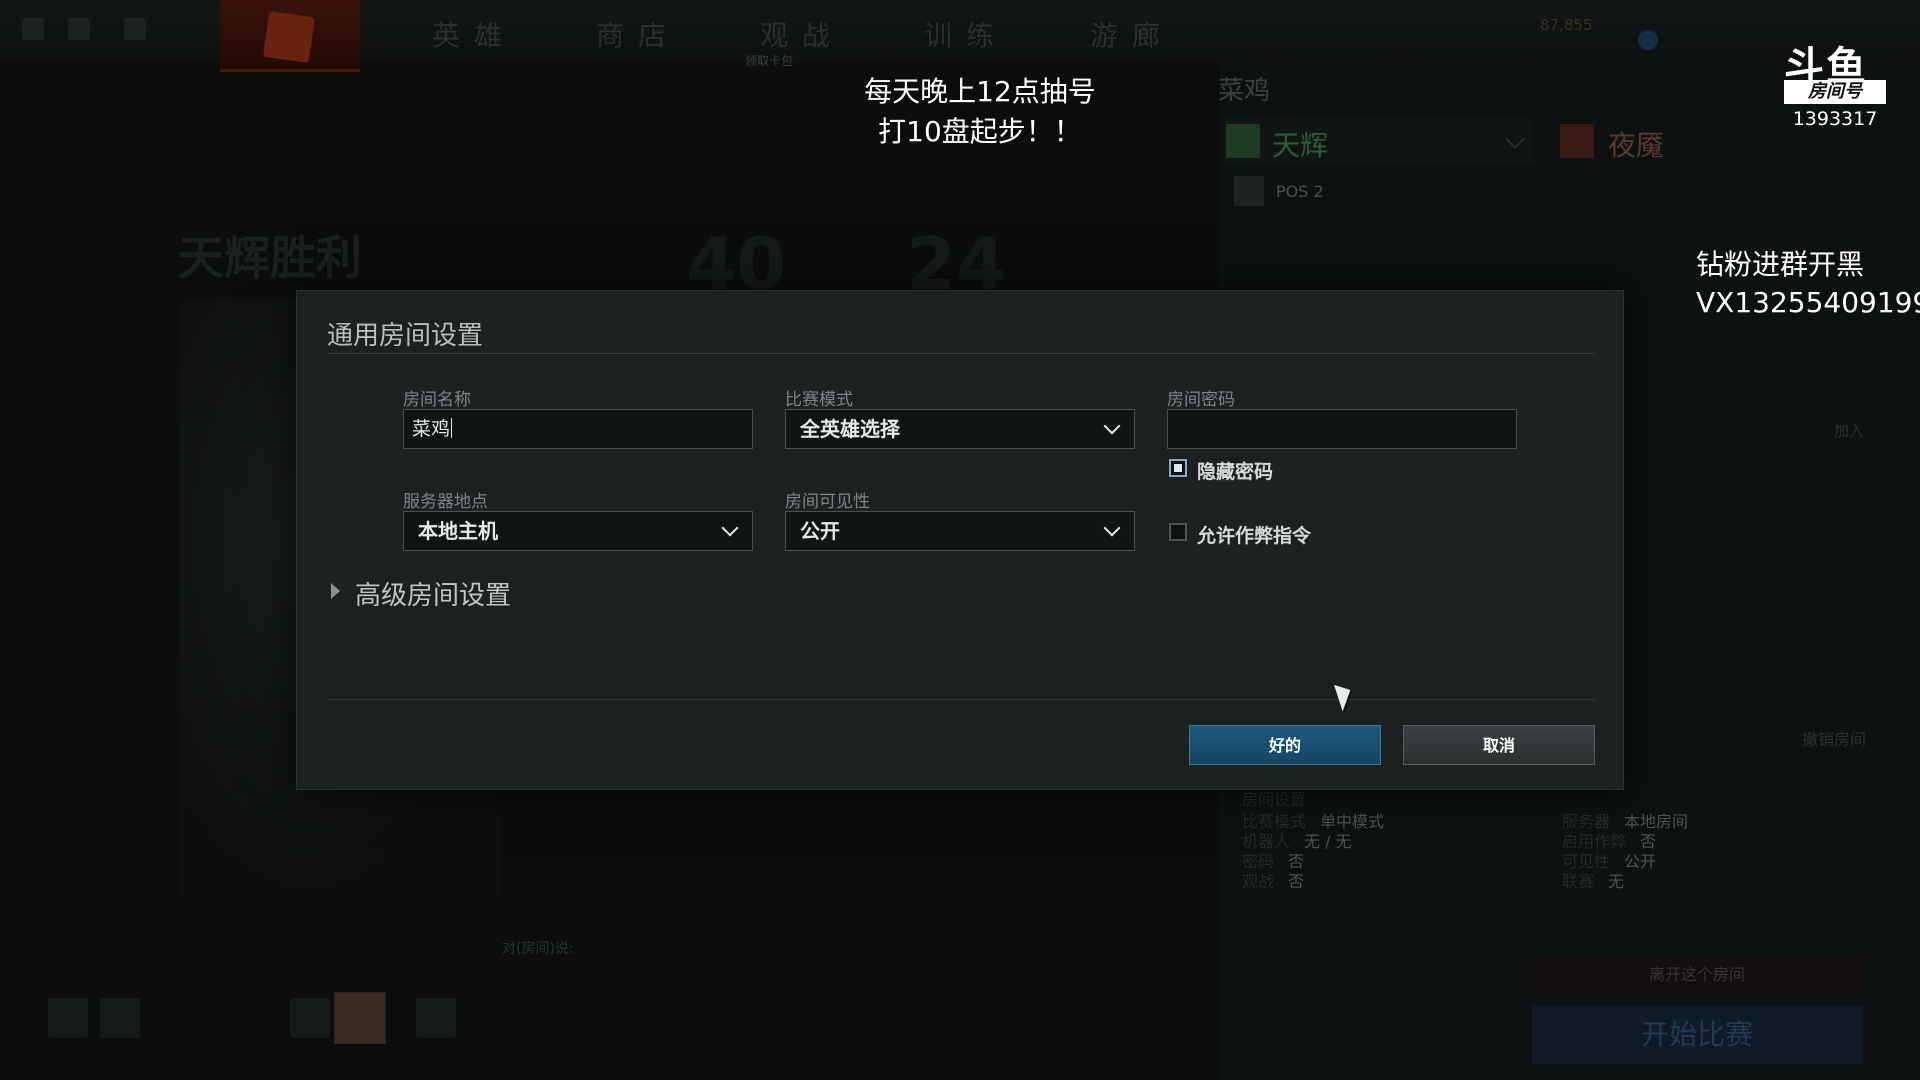 The height and width of the screenshot is (1080, 1920). I want to click on leave-room-button: 离开这个房间, so click(1697, 975).